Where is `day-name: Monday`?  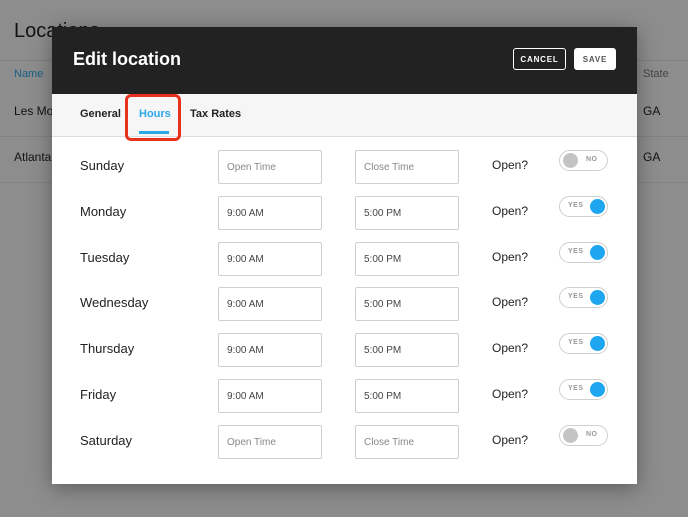 day-name: Monday is located at coordinates (103, 211).